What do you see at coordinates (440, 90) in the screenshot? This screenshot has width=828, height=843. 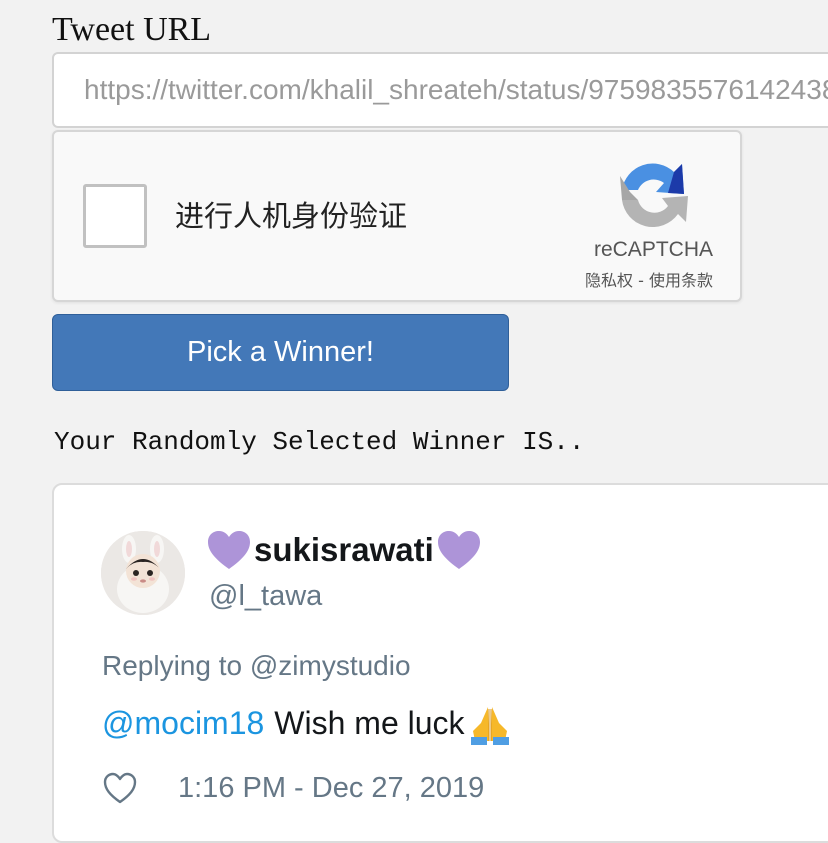 I see `tweet-url-input` at bounding box center [440, 90].